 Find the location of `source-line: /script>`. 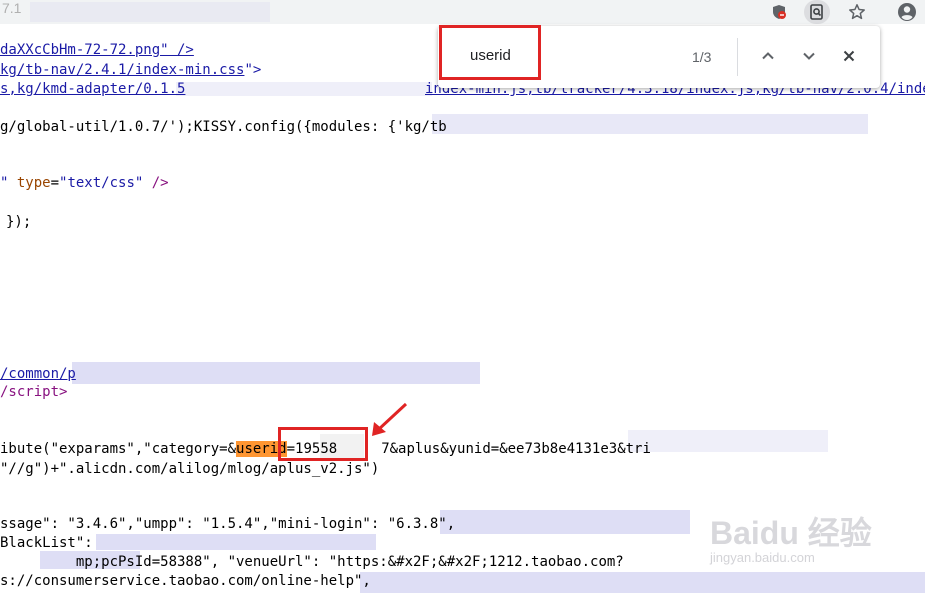

source-line: /script> is located at coordinates (33, 392).